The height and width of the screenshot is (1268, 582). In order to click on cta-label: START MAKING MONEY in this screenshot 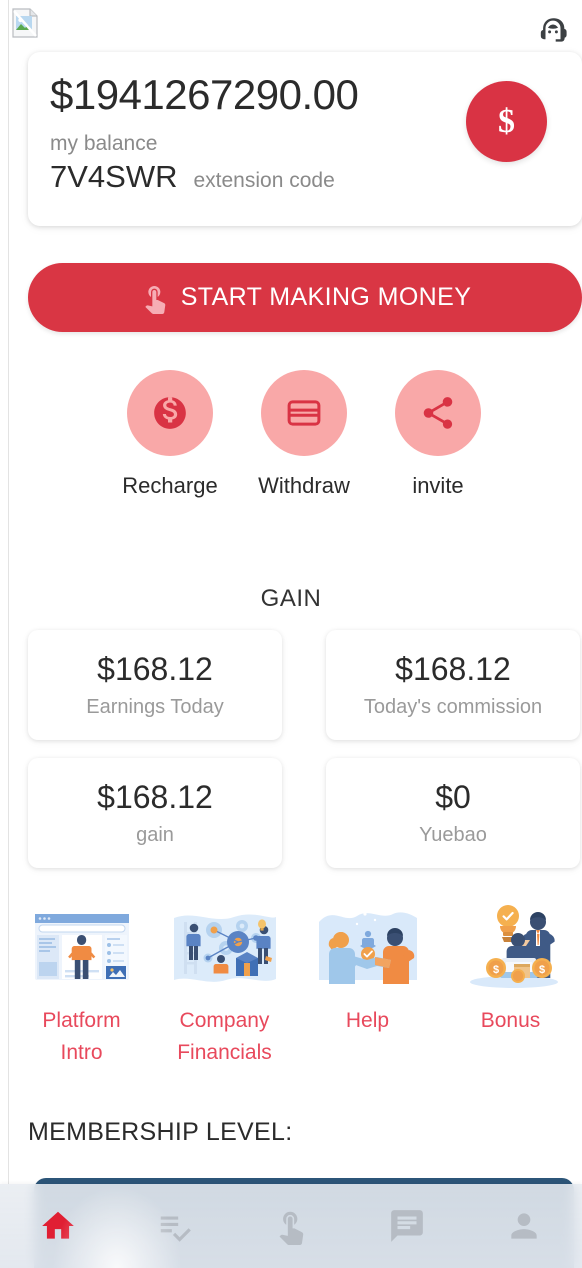, I will do `click(326, 297)`.